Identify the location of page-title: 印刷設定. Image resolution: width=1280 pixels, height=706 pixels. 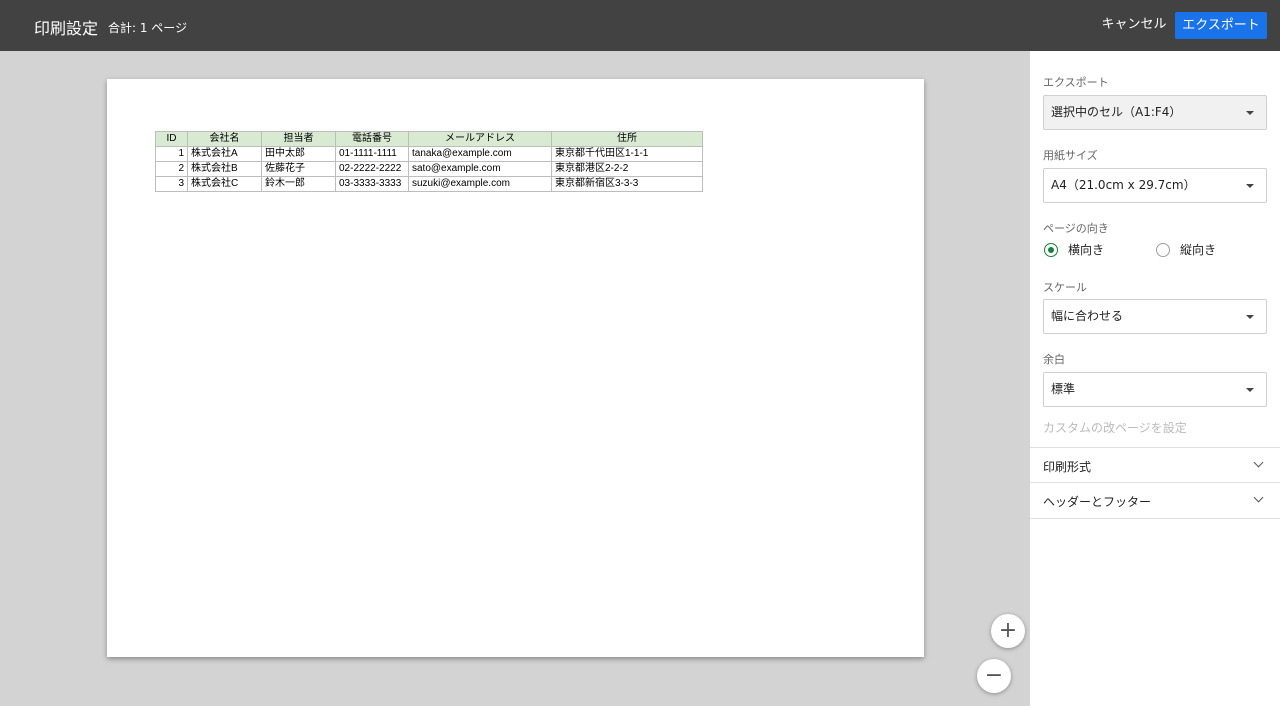
(66, 28).